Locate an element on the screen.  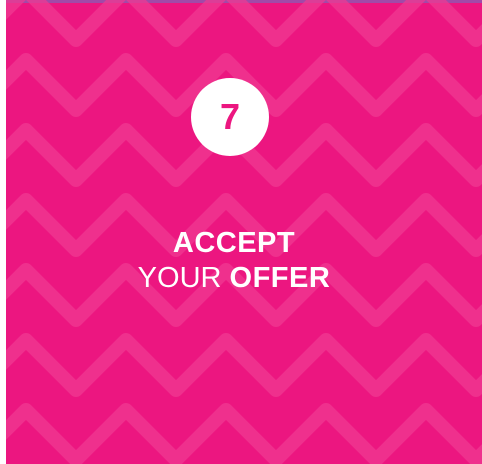
step-number-badge: 7 is located at coordinates (230, 117).